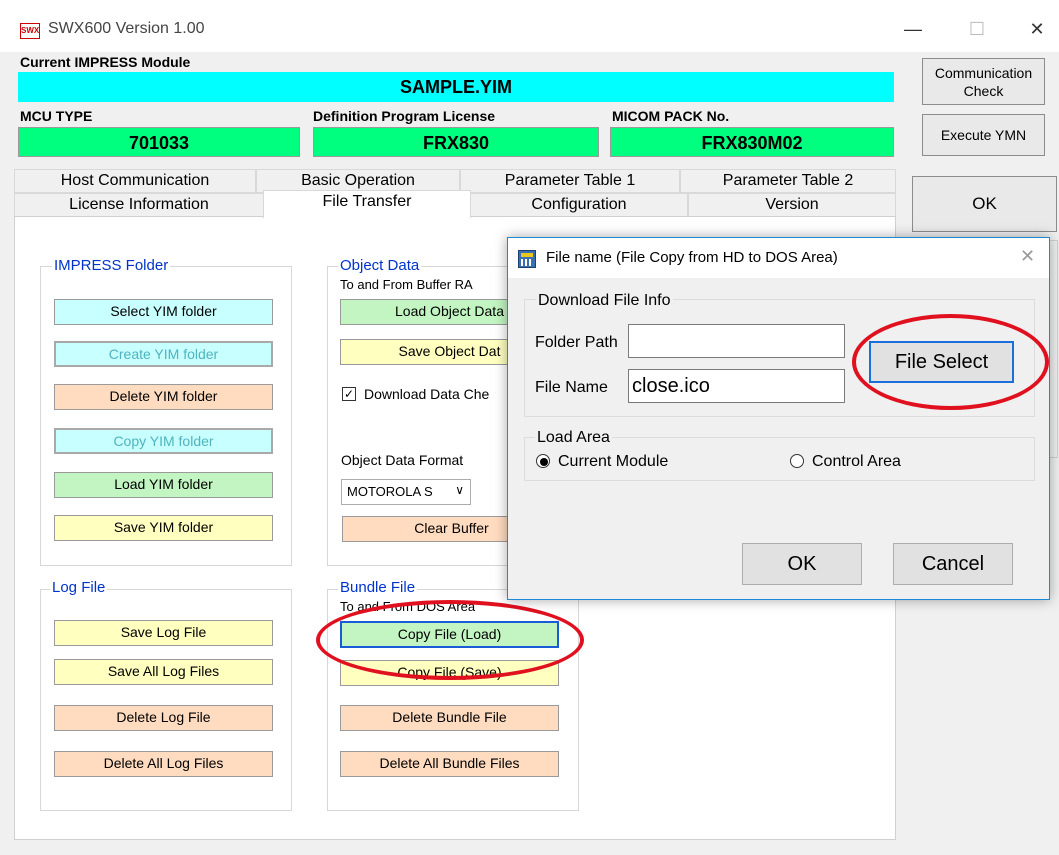 Image resolution: width=1059 pixels, height=855 pixels. What do you see at coordinates (570, 181) in the screenshot?
I see `tab-parameter-table-1: Parameter Table 1` at bounding box center [570, 181].